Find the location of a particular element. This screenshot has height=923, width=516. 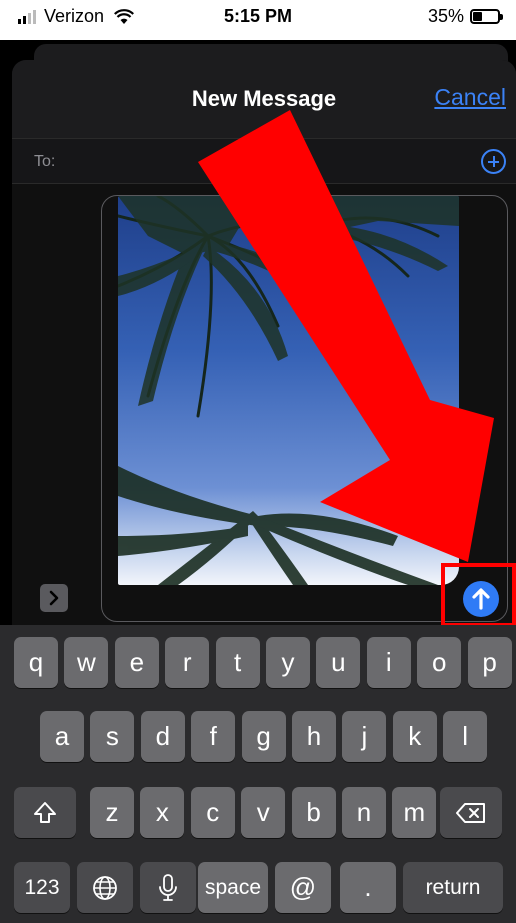

key-x-label: x is located at coordinates (162, 812).